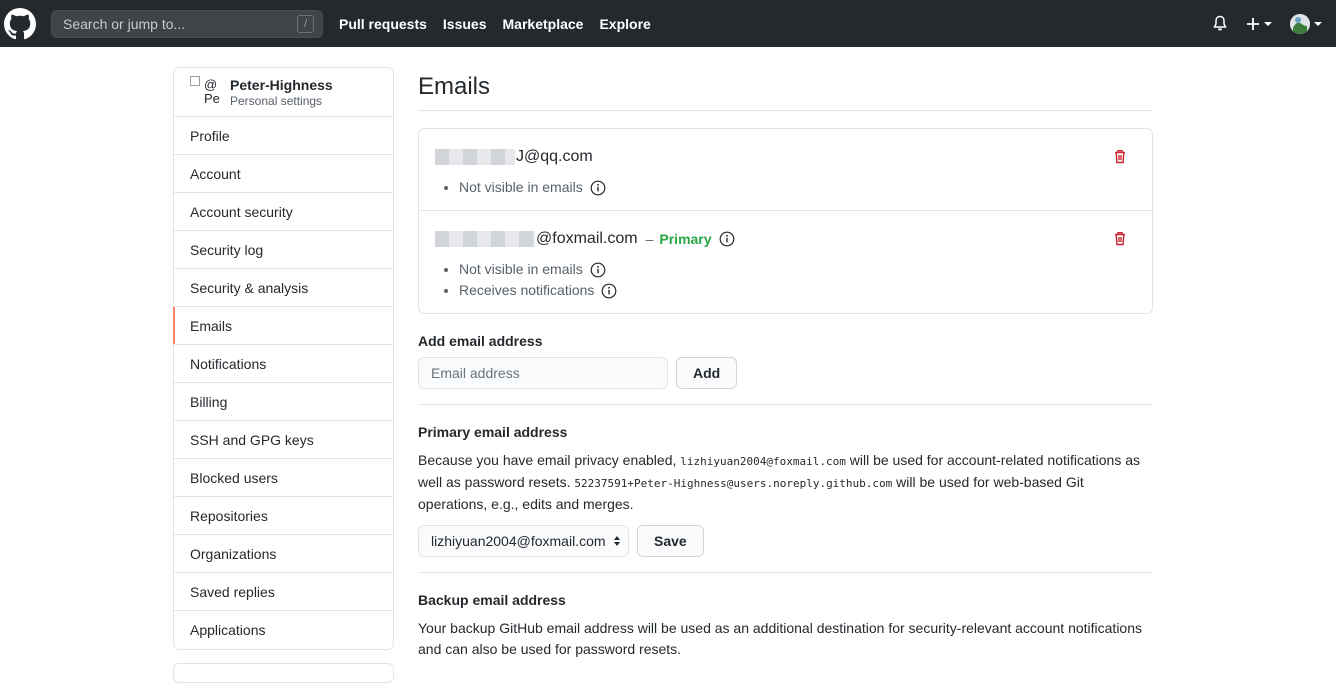 The height and width of the screenshot is (683, 1336). I want to click on save-primary-email-button: Save, so click(670, 541).